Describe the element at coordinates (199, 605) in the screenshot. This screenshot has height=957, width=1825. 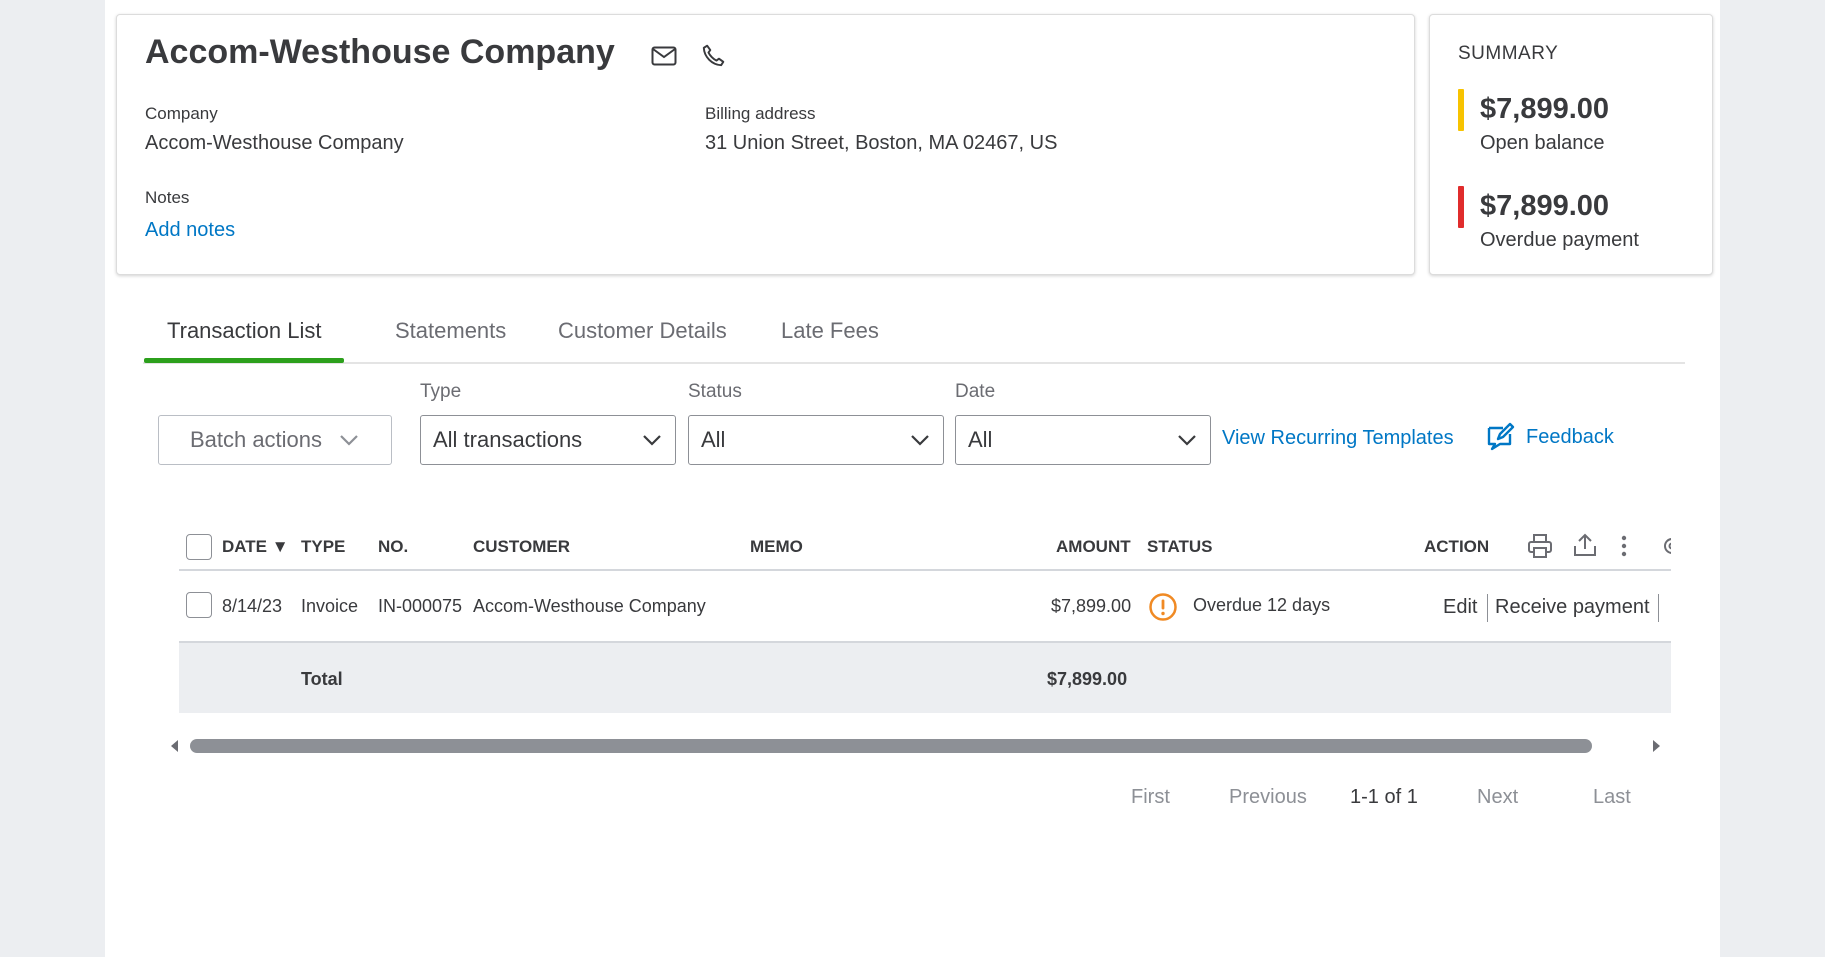
I see `row-checkbox` at that location.